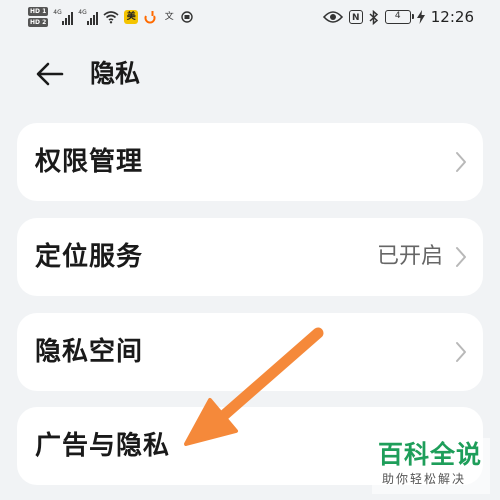 The width and height of the screenshot is (500, 500). What do you see at coordinates (150, 17) in the screenshot?
I see `didi-app-icon` at bounding box center [150, 17].